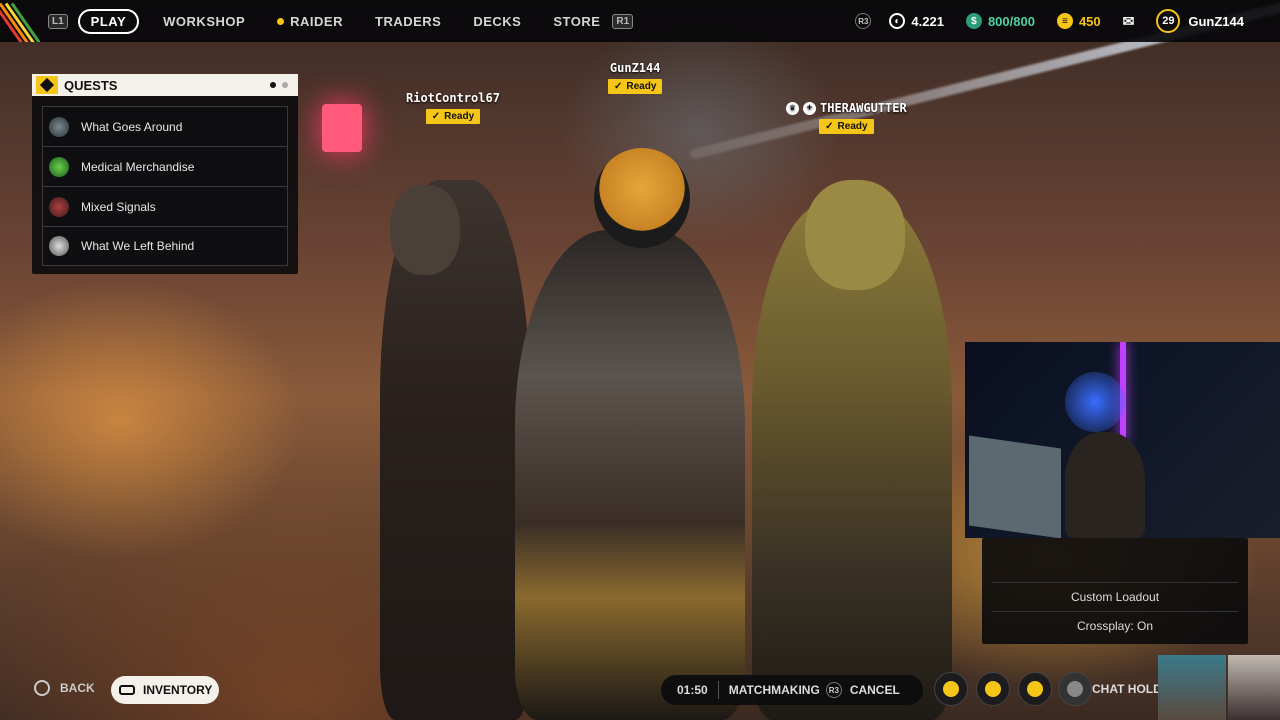 This screenshot has width=1280, height=720. I want to click on coin-icon: ◐, so click(897, 21).